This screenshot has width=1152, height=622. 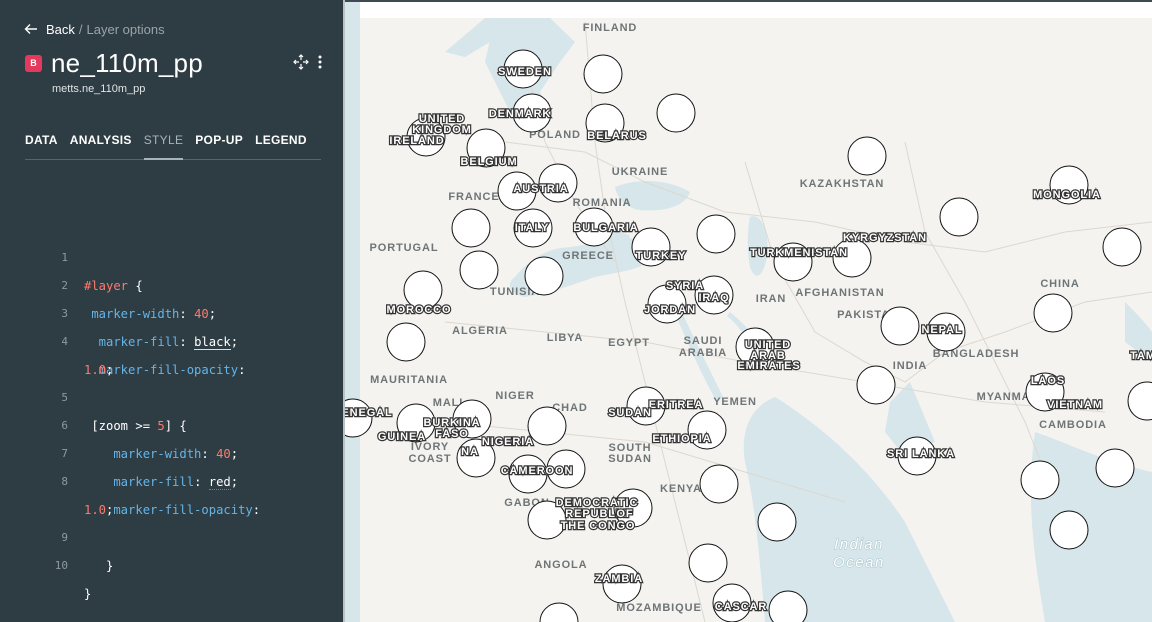 I want to click on label-france: FRANCE, so click(x=473, y=197).